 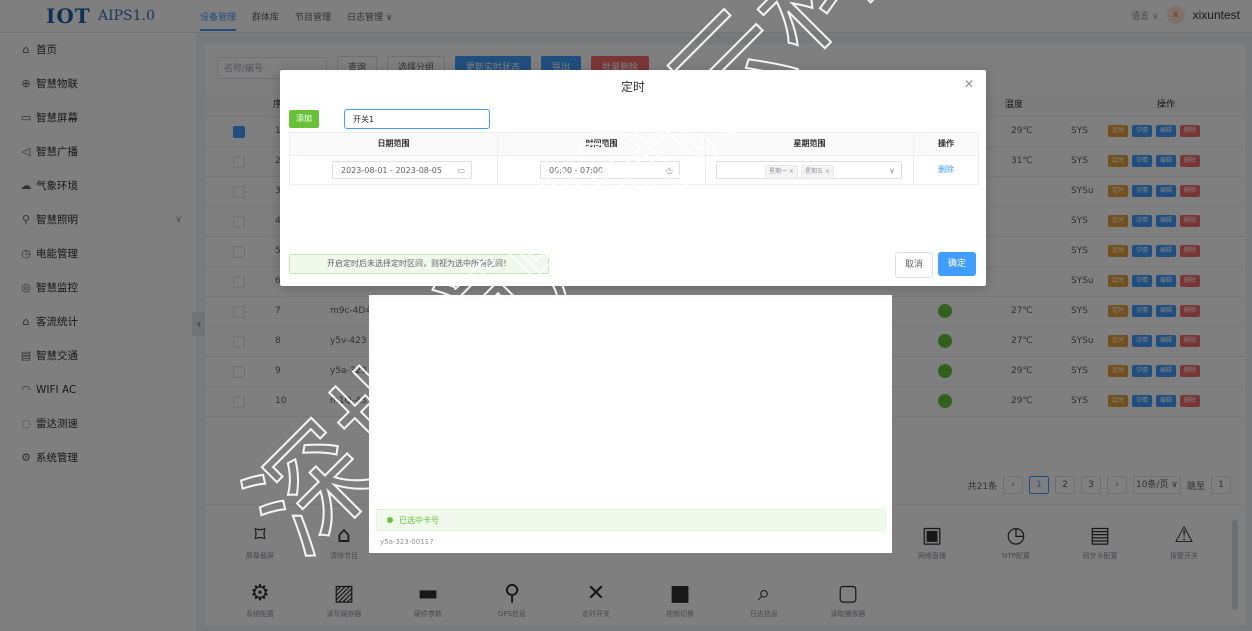 What do you see at coordinates (304, 119) in the screenshot?
I see `add-button: 添加` at bounding box center [304, 119].